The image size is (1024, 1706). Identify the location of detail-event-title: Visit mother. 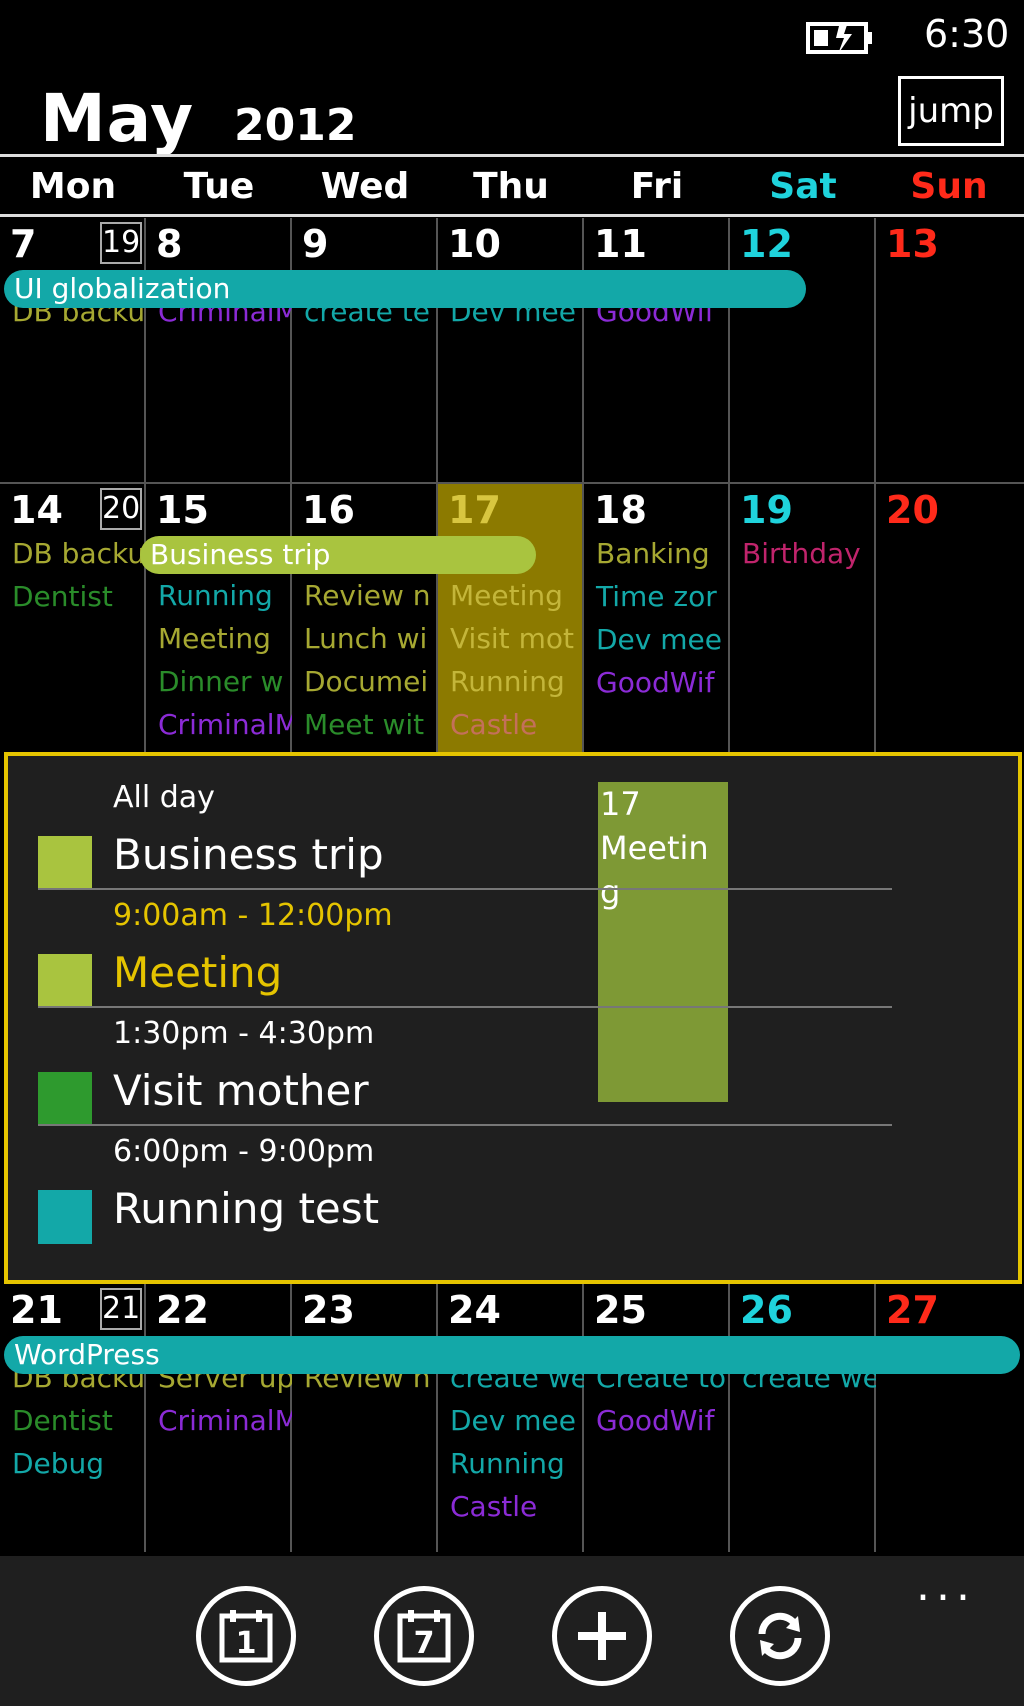
(241, 1090).